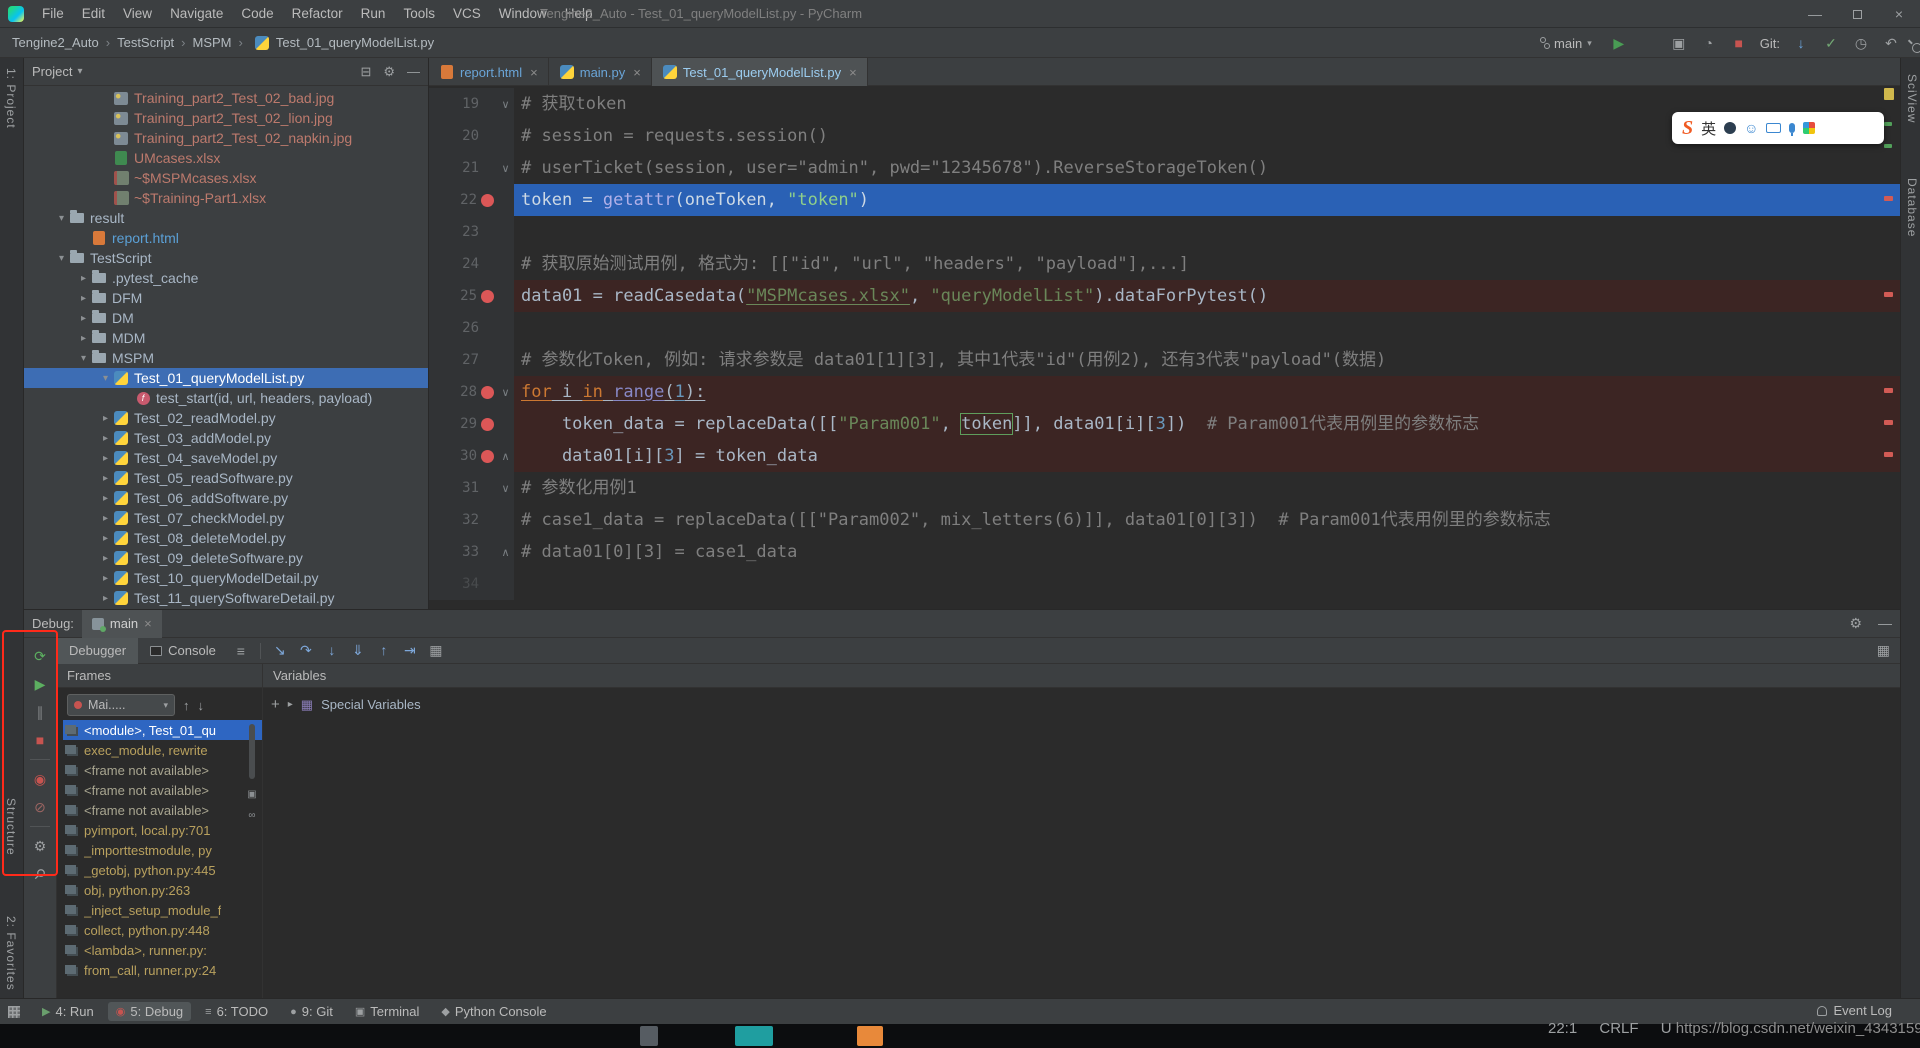 The width and height of the screenshot is (1920, 1048). I want to click on copy-frames-icon: ▣, so click(251, 794).